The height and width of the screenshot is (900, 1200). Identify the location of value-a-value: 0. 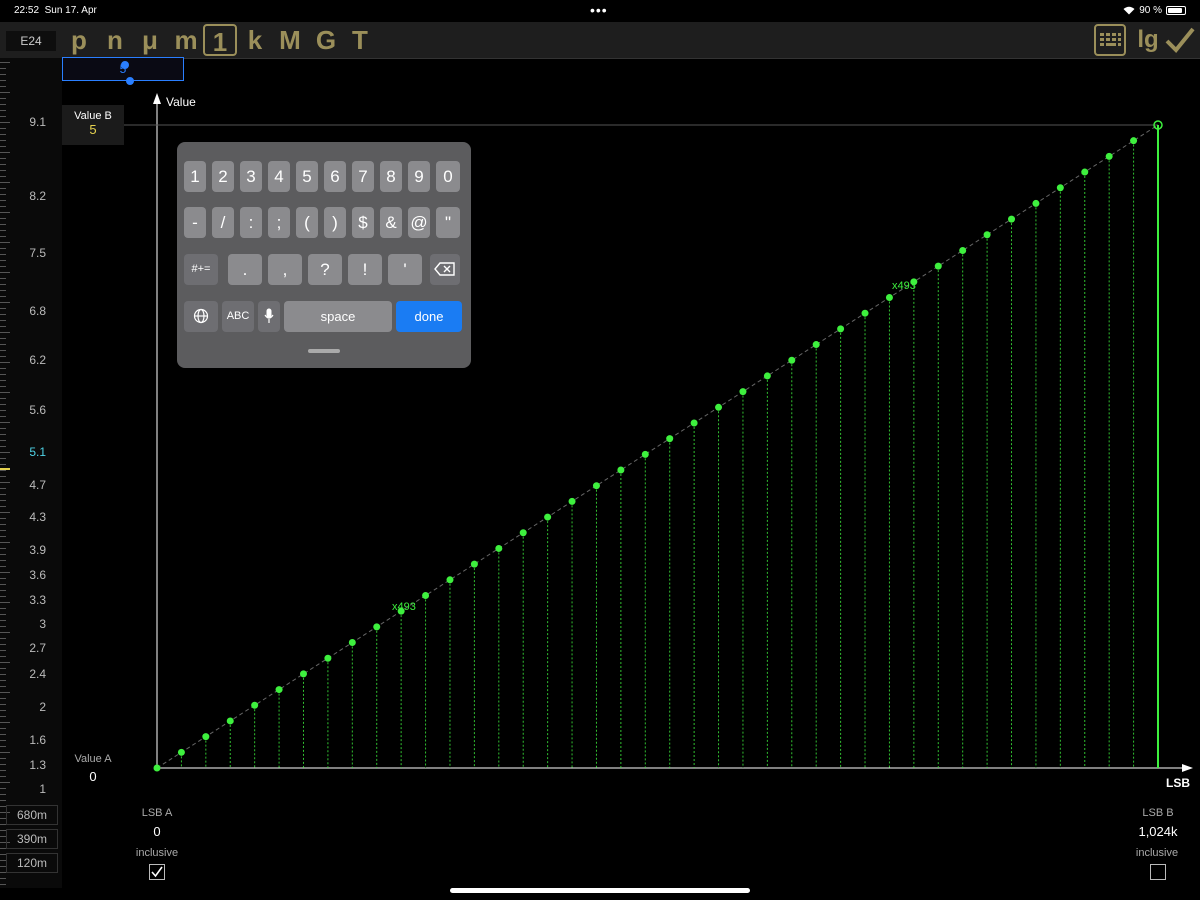
(93, 776).